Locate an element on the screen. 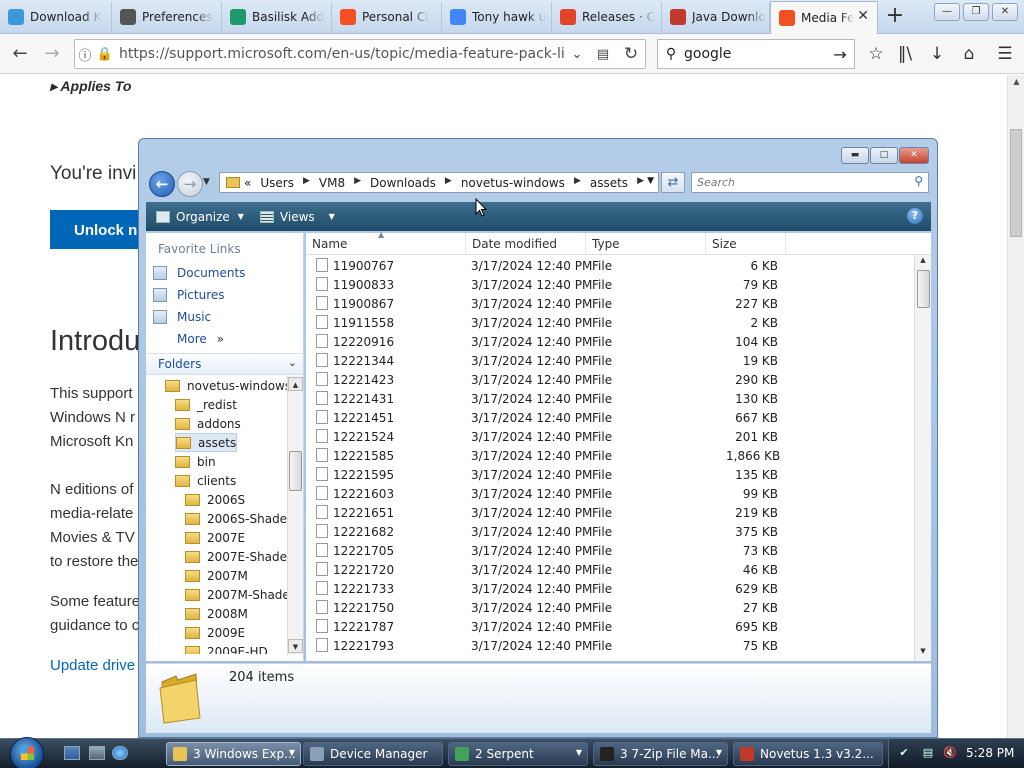 This screenshot has width=1024, height=768. folder-tree-item: 2007M-Shaders is located at coordinates (236, 594).